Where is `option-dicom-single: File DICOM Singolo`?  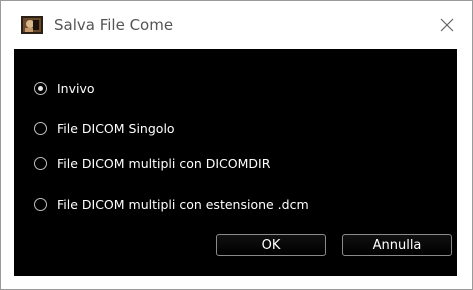 option-dicom-single: File DICOM Singolo is located at coordinates (104, 128).